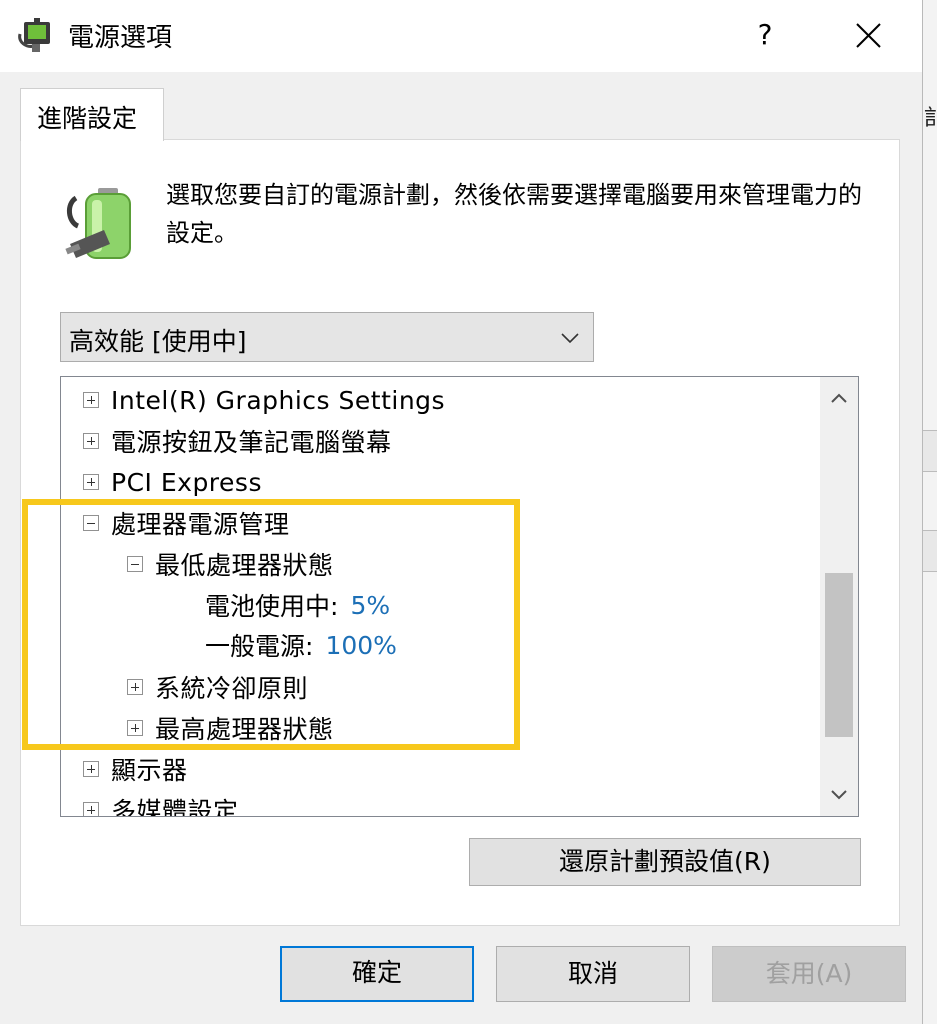 The width and height of the screenshot is (937, 1024). I want to click on setting-on-battery: 電池使用中: 5%, so click(297, 605).